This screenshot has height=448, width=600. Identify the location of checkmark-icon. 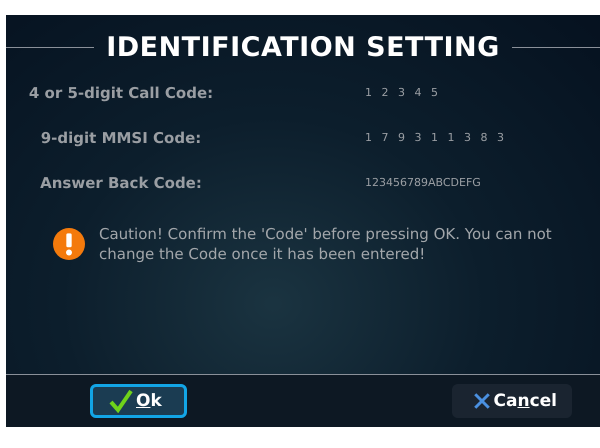
(121, 401).